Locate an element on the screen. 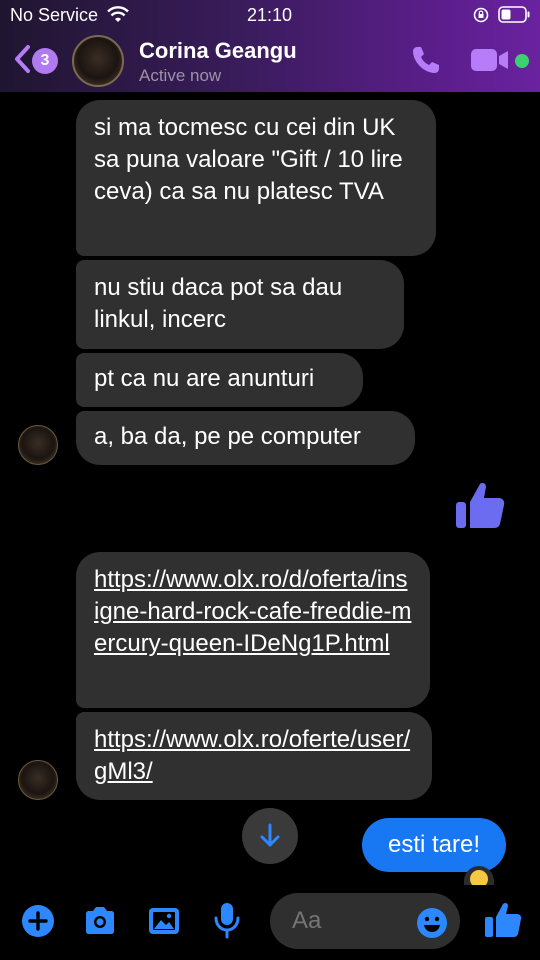 The width and height of the screenshot is (540, 960). scroll-to-bottom-button is located at coordinates (270, 836).